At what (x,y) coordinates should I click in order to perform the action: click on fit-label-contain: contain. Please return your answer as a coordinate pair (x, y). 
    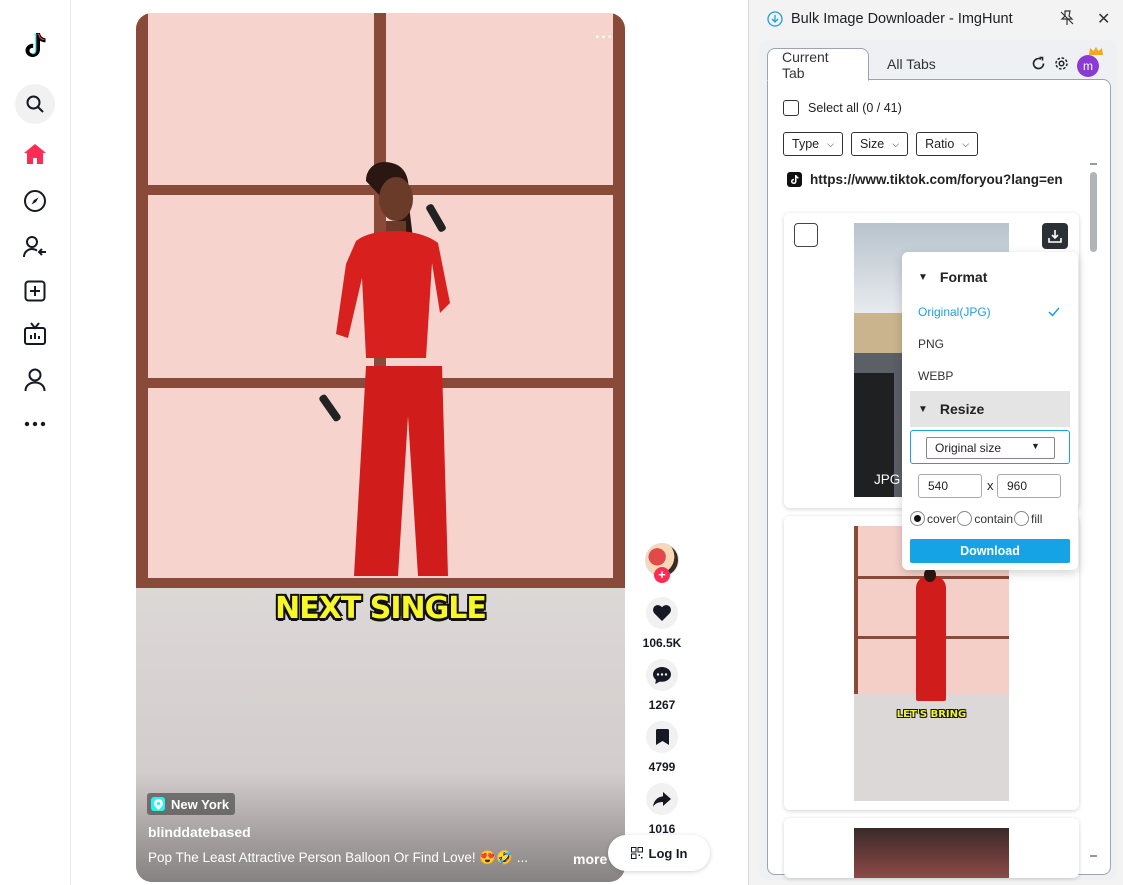
    Looking at the image, I should click on (994, 518).